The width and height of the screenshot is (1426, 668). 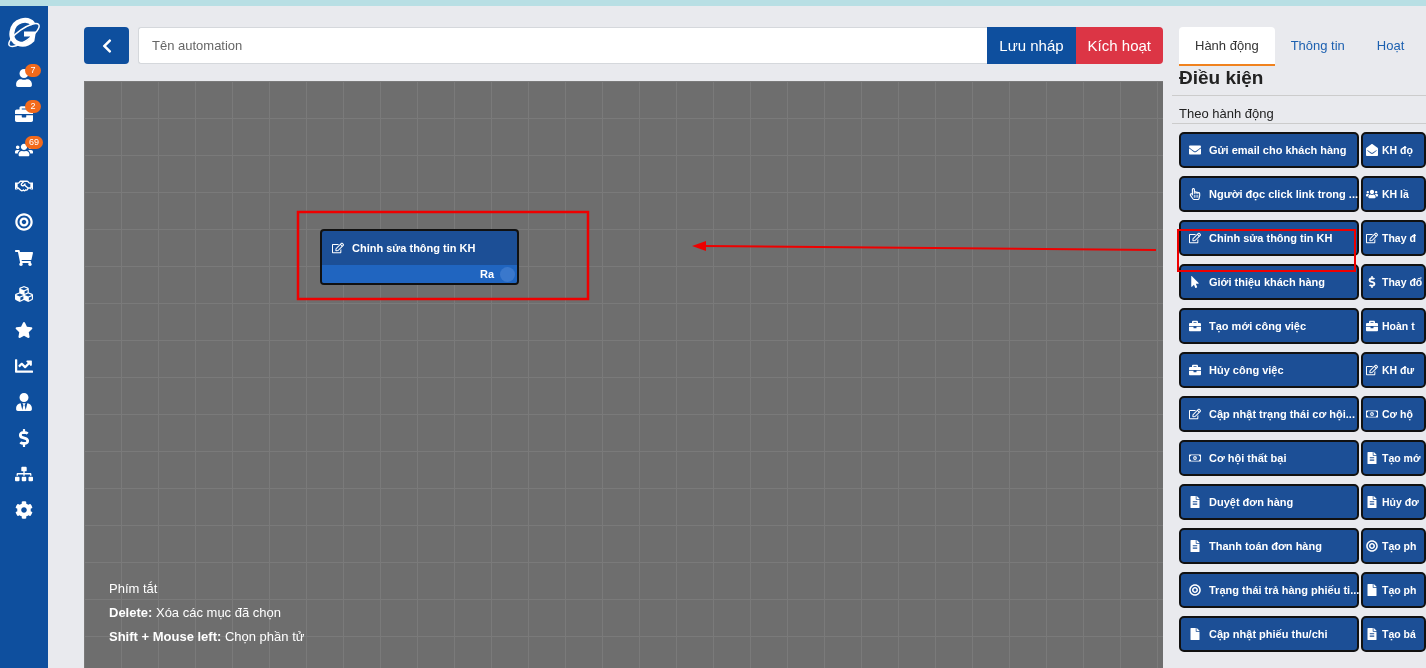 What do you see at coordinates (1269, 326) in the screenshot?
I see `condition-button: Tạo mới công việc` at bounding box center [1269, 326].